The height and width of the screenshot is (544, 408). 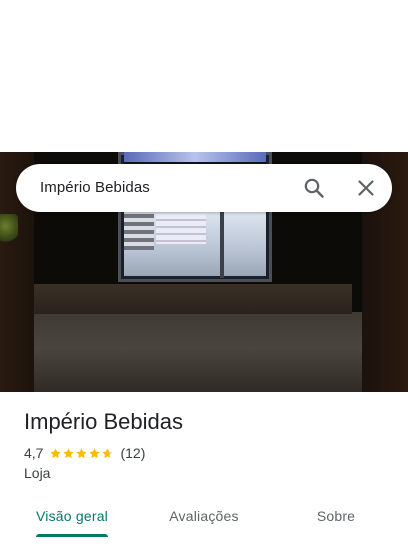 I want to click on tab-overview: Visão geral, so click(x=72, y=516).